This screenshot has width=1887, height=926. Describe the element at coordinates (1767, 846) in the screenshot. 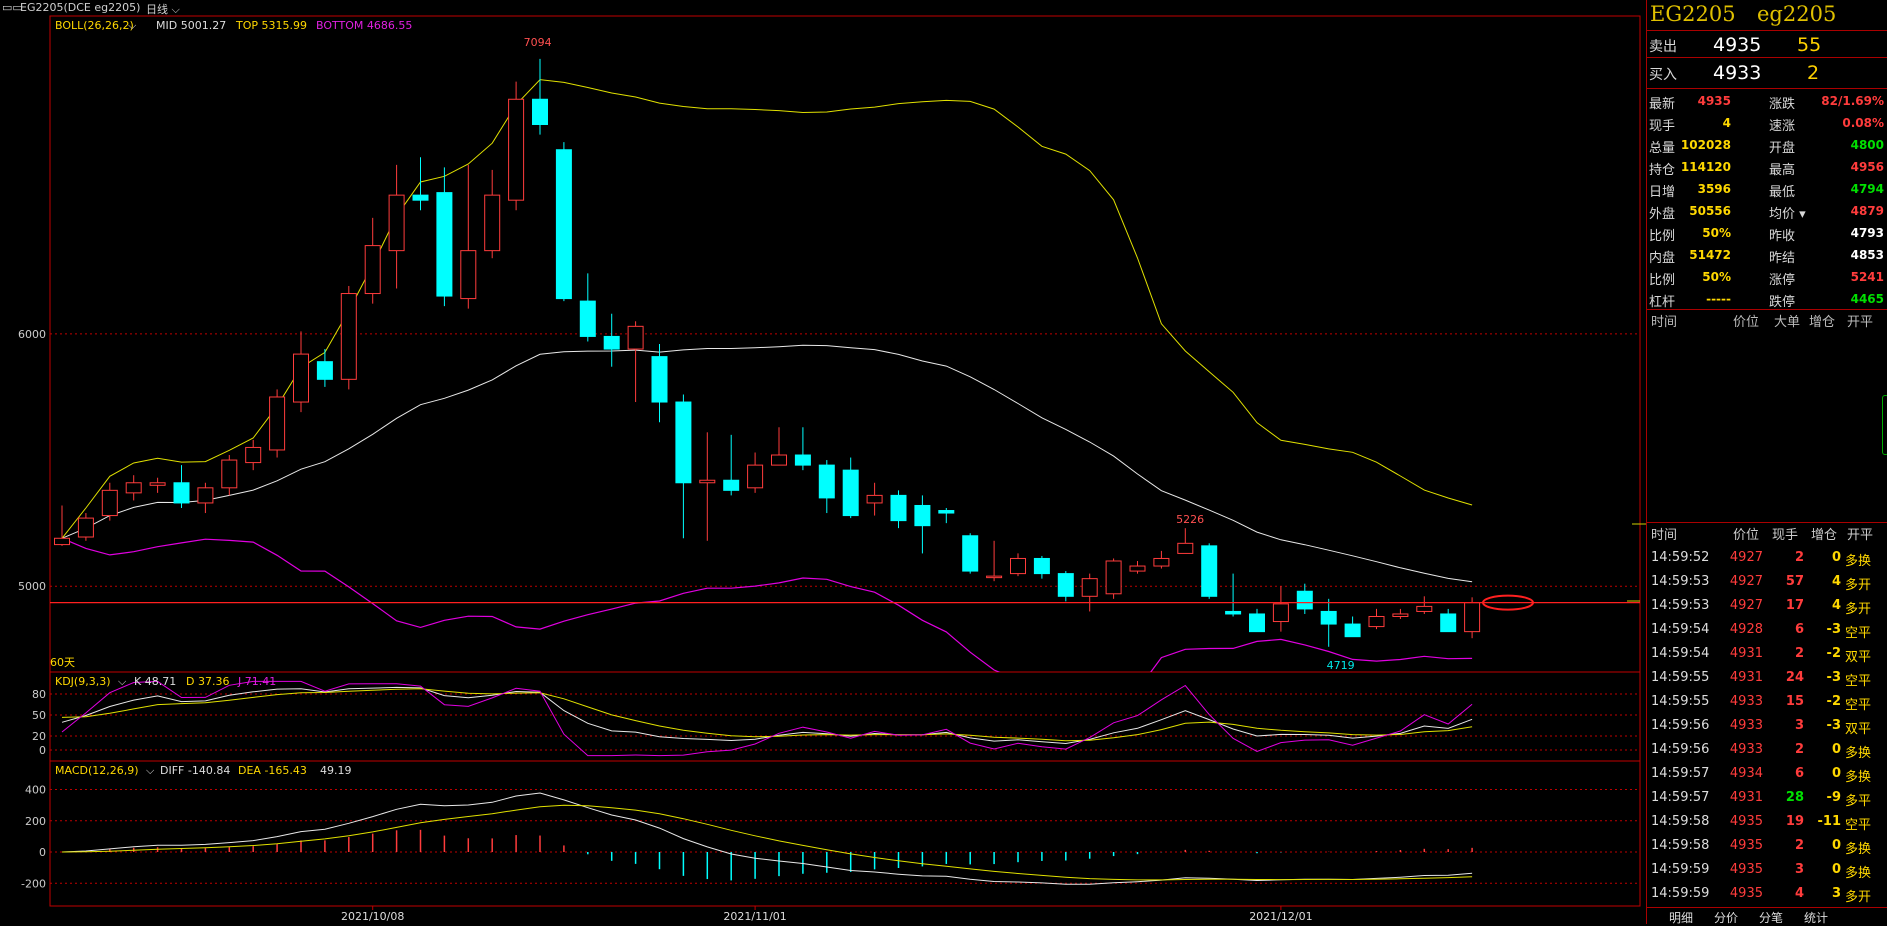

I see `tick-row: 14:59:58 4935 2 0 多换` at that location.